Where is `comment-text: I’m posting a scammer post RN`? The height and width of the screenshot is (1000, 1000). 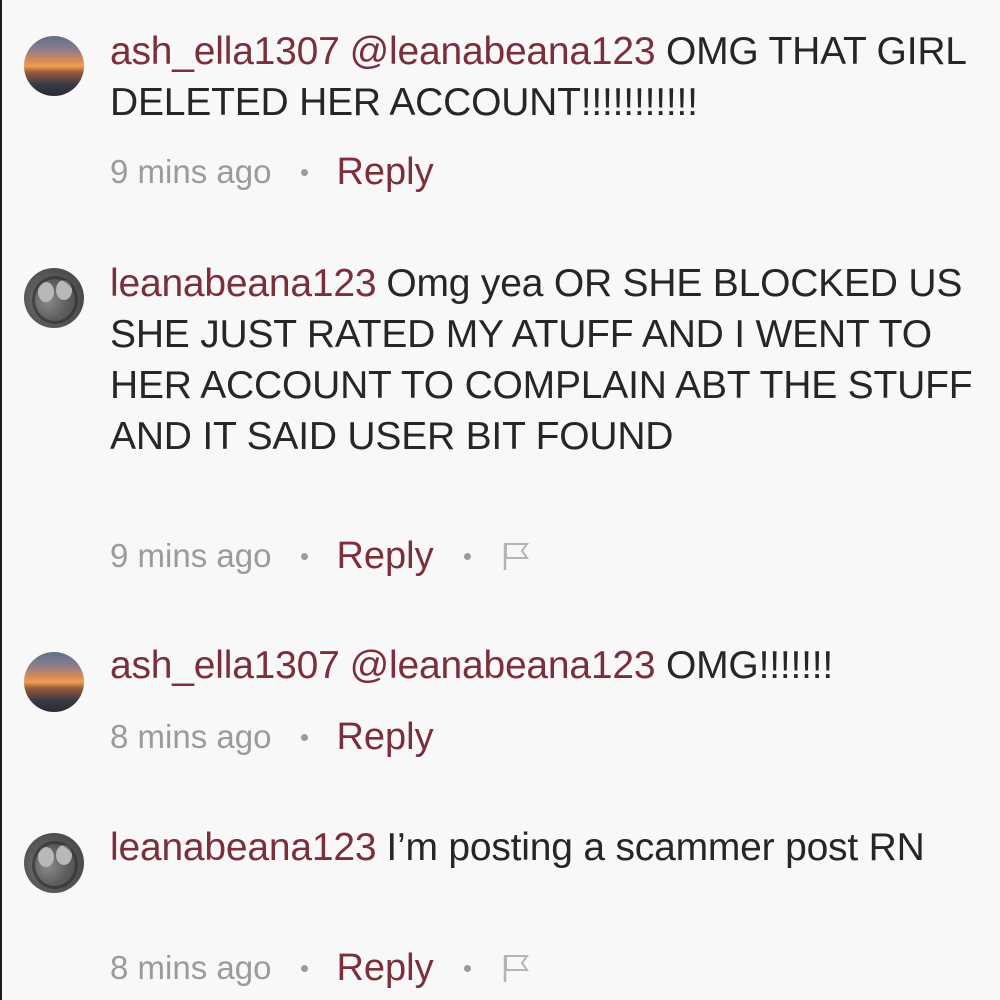 comment-text: I’m posting a scammer post RN is located at coordinates (655, 847).